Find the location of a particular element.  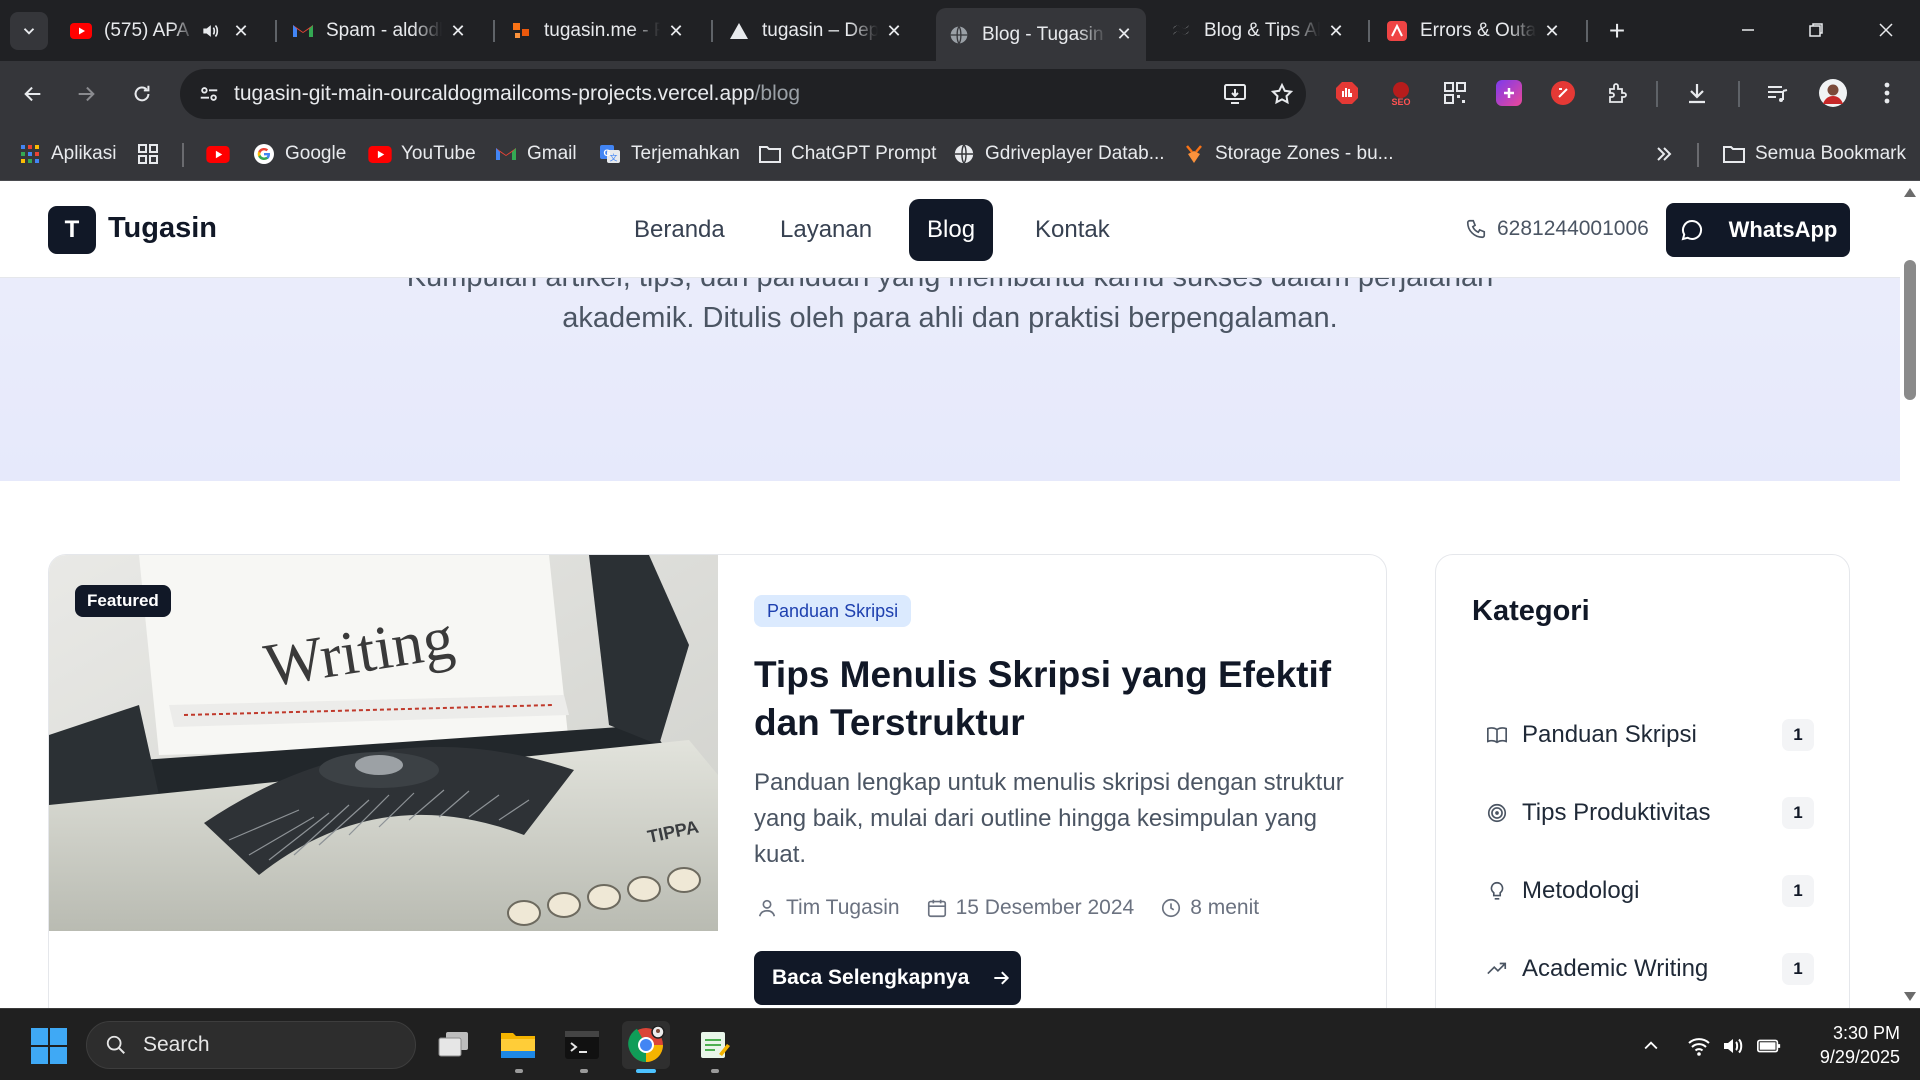

category-chip: Panduan Skripsi is located at coordinates (833, 611).